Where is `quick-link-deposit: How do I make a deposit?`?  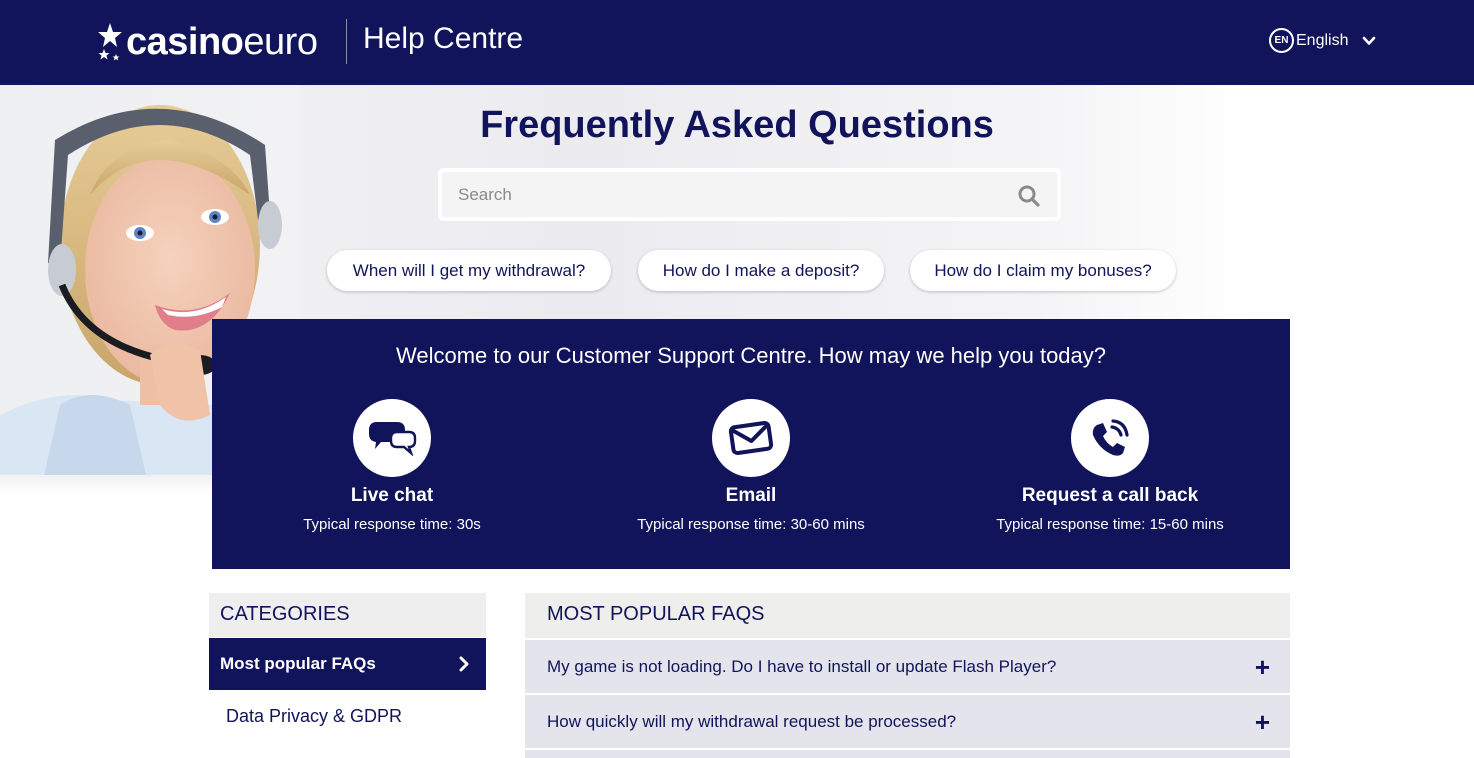
quick-link-deposit: How do I make a deposit? is located at coordinates (761, 270).